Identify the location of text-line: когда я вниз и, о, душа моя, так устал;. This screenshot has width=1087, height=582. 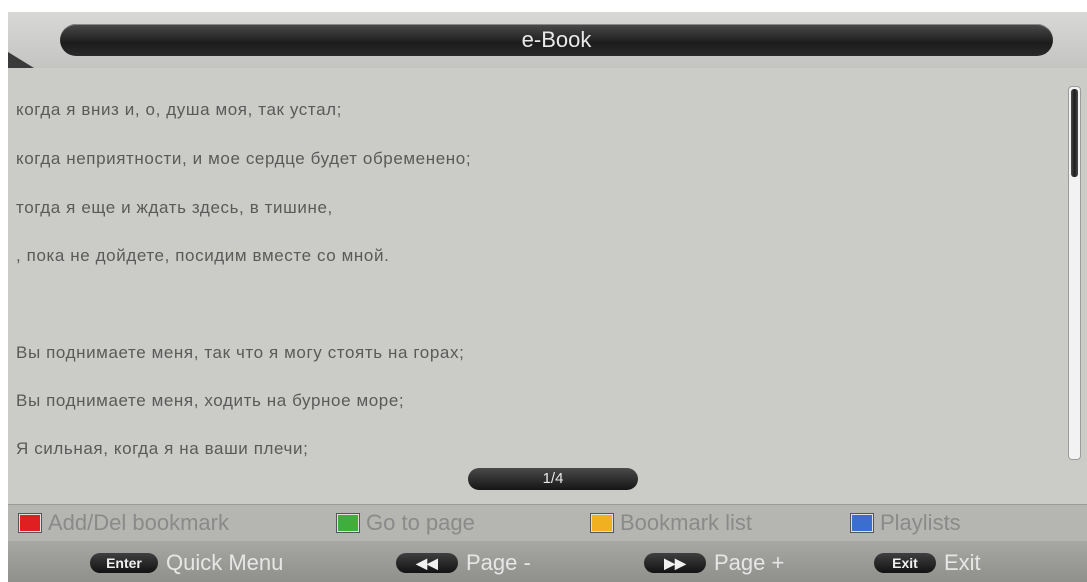
(179, 109).